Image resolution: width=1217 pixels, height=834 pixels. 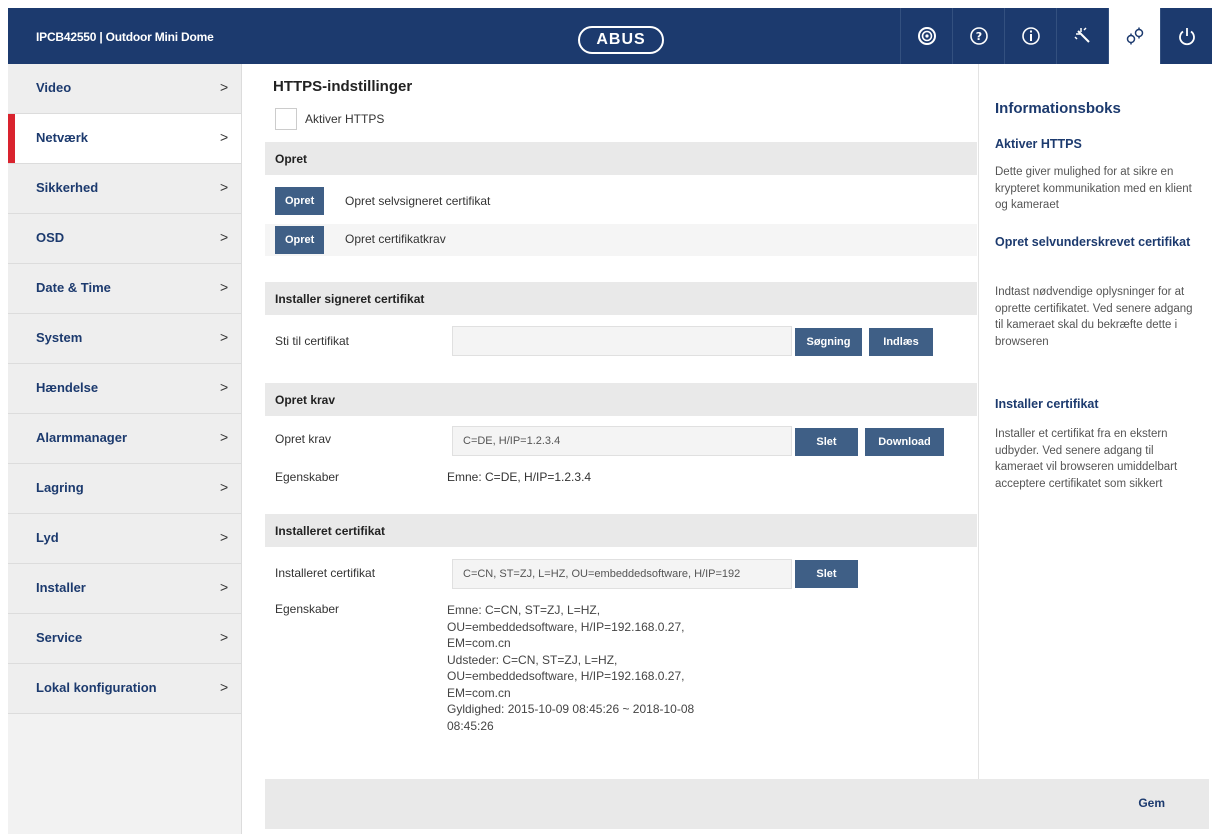 What do you see at coordinates (82, 437) in the screenshot?
I see `sidebar-item-label: Alarmmanager` at bounding box center [82, 437].